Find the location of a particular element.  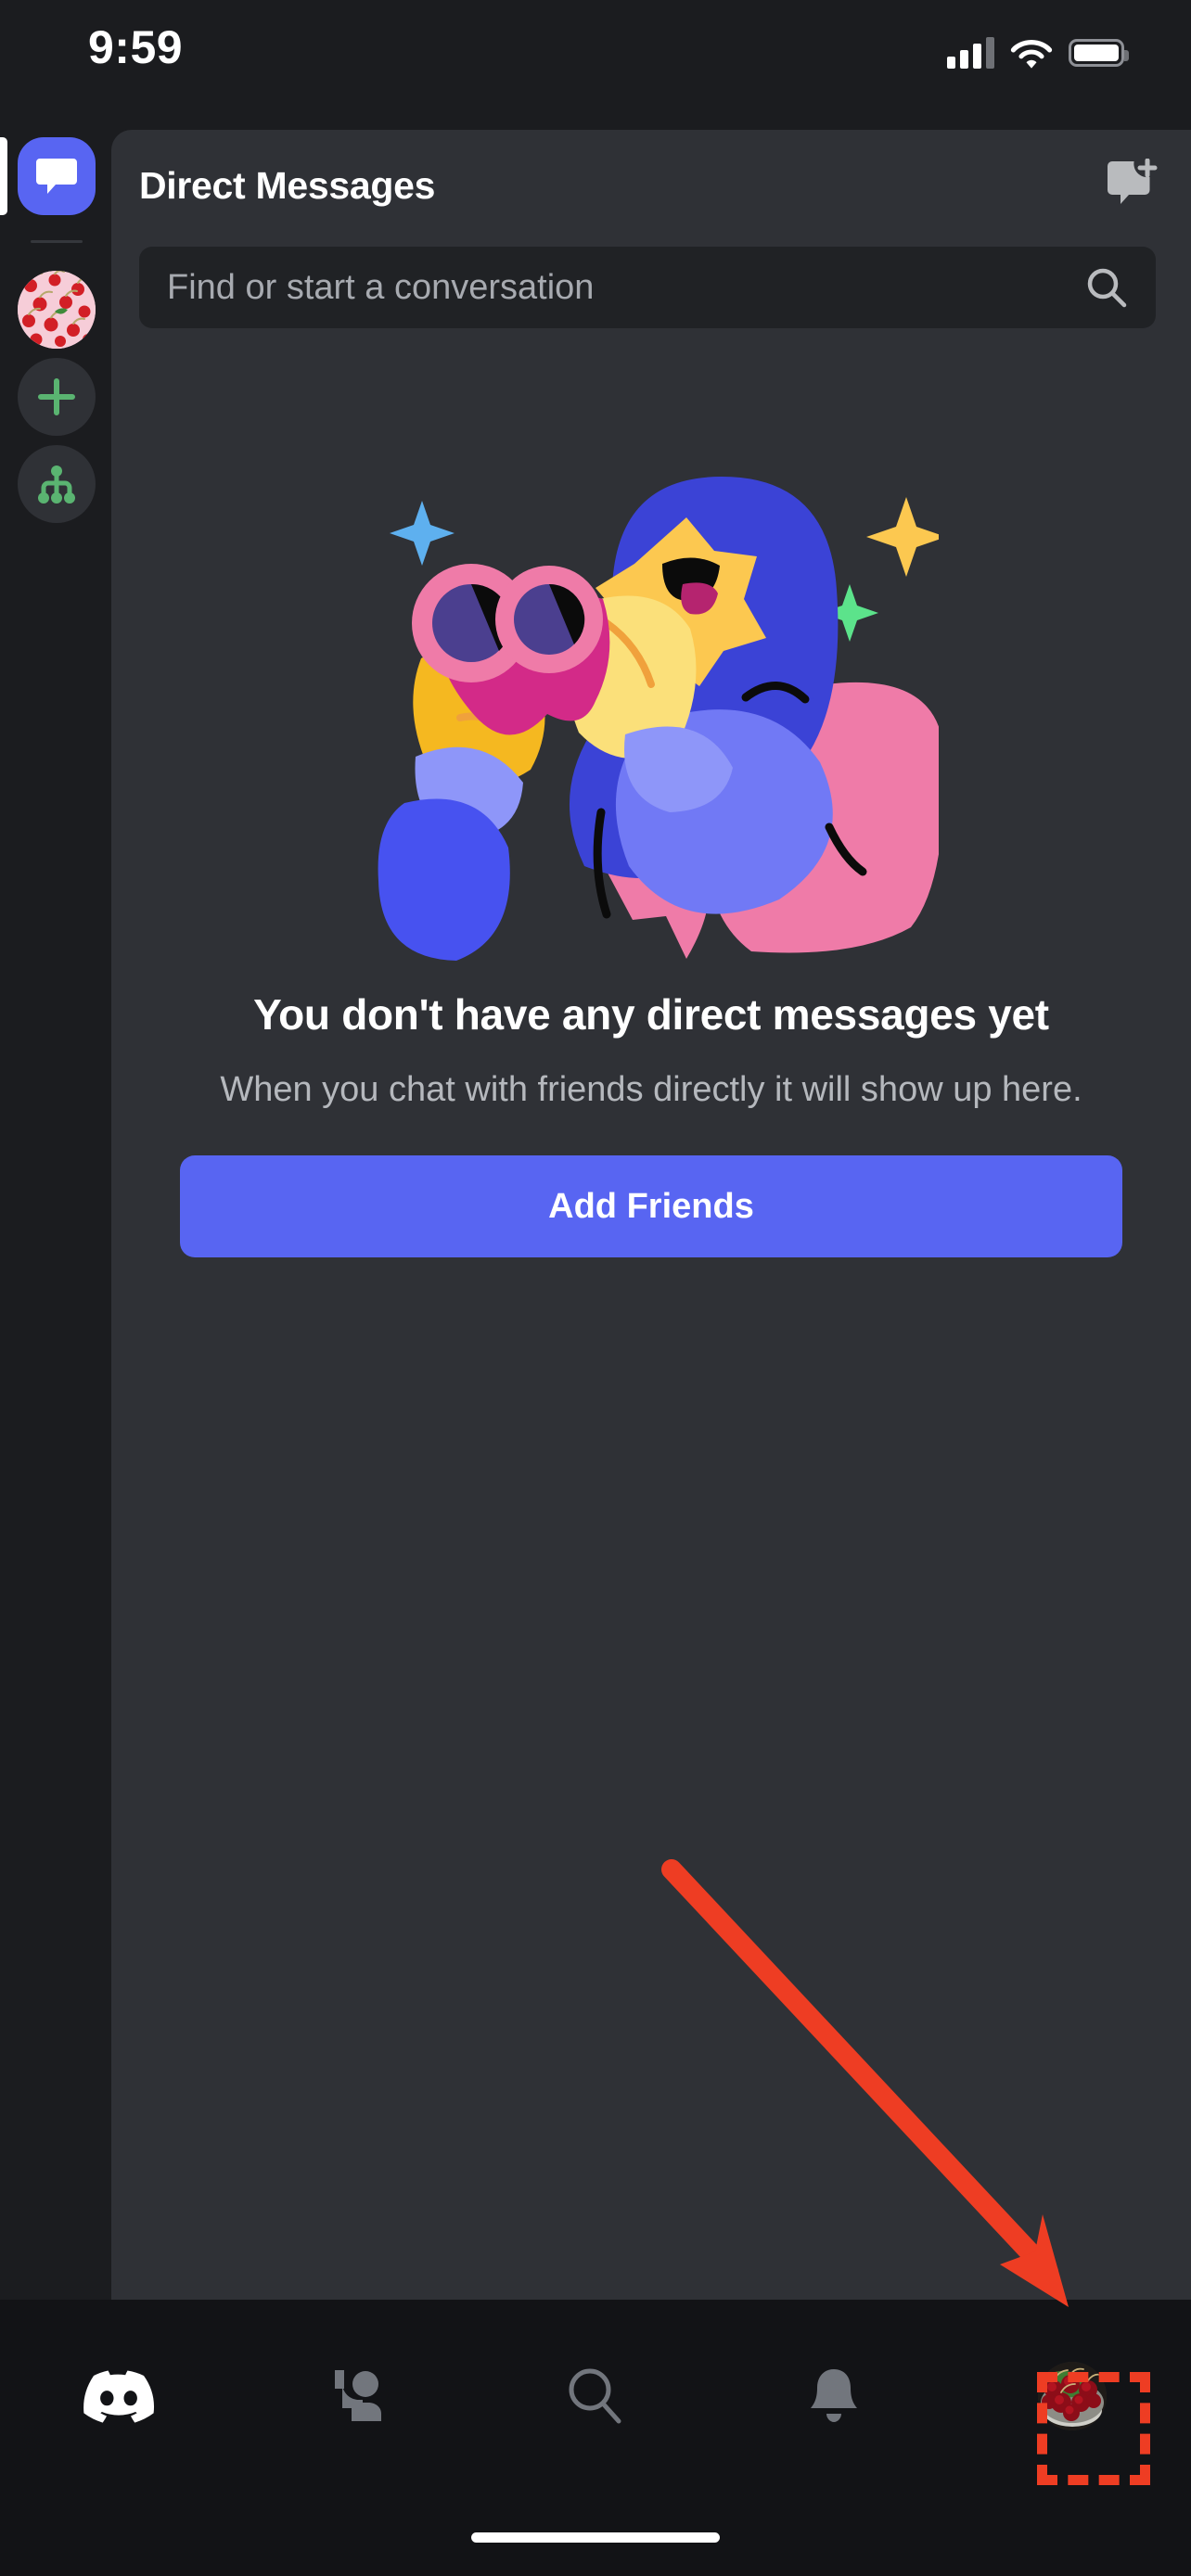

nav-servers is located at coordinates (119, 2396).